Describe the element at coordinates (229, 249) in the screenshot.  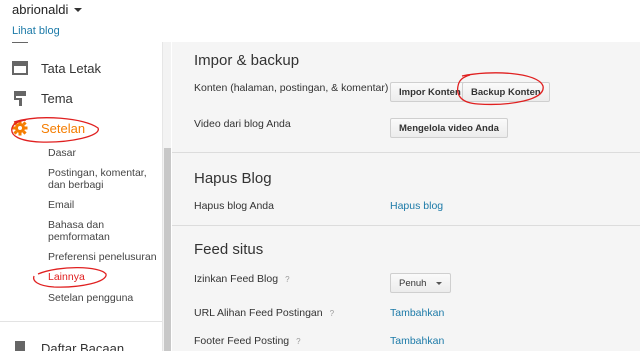
I see `section-title-feed: Feed situs` at that location.